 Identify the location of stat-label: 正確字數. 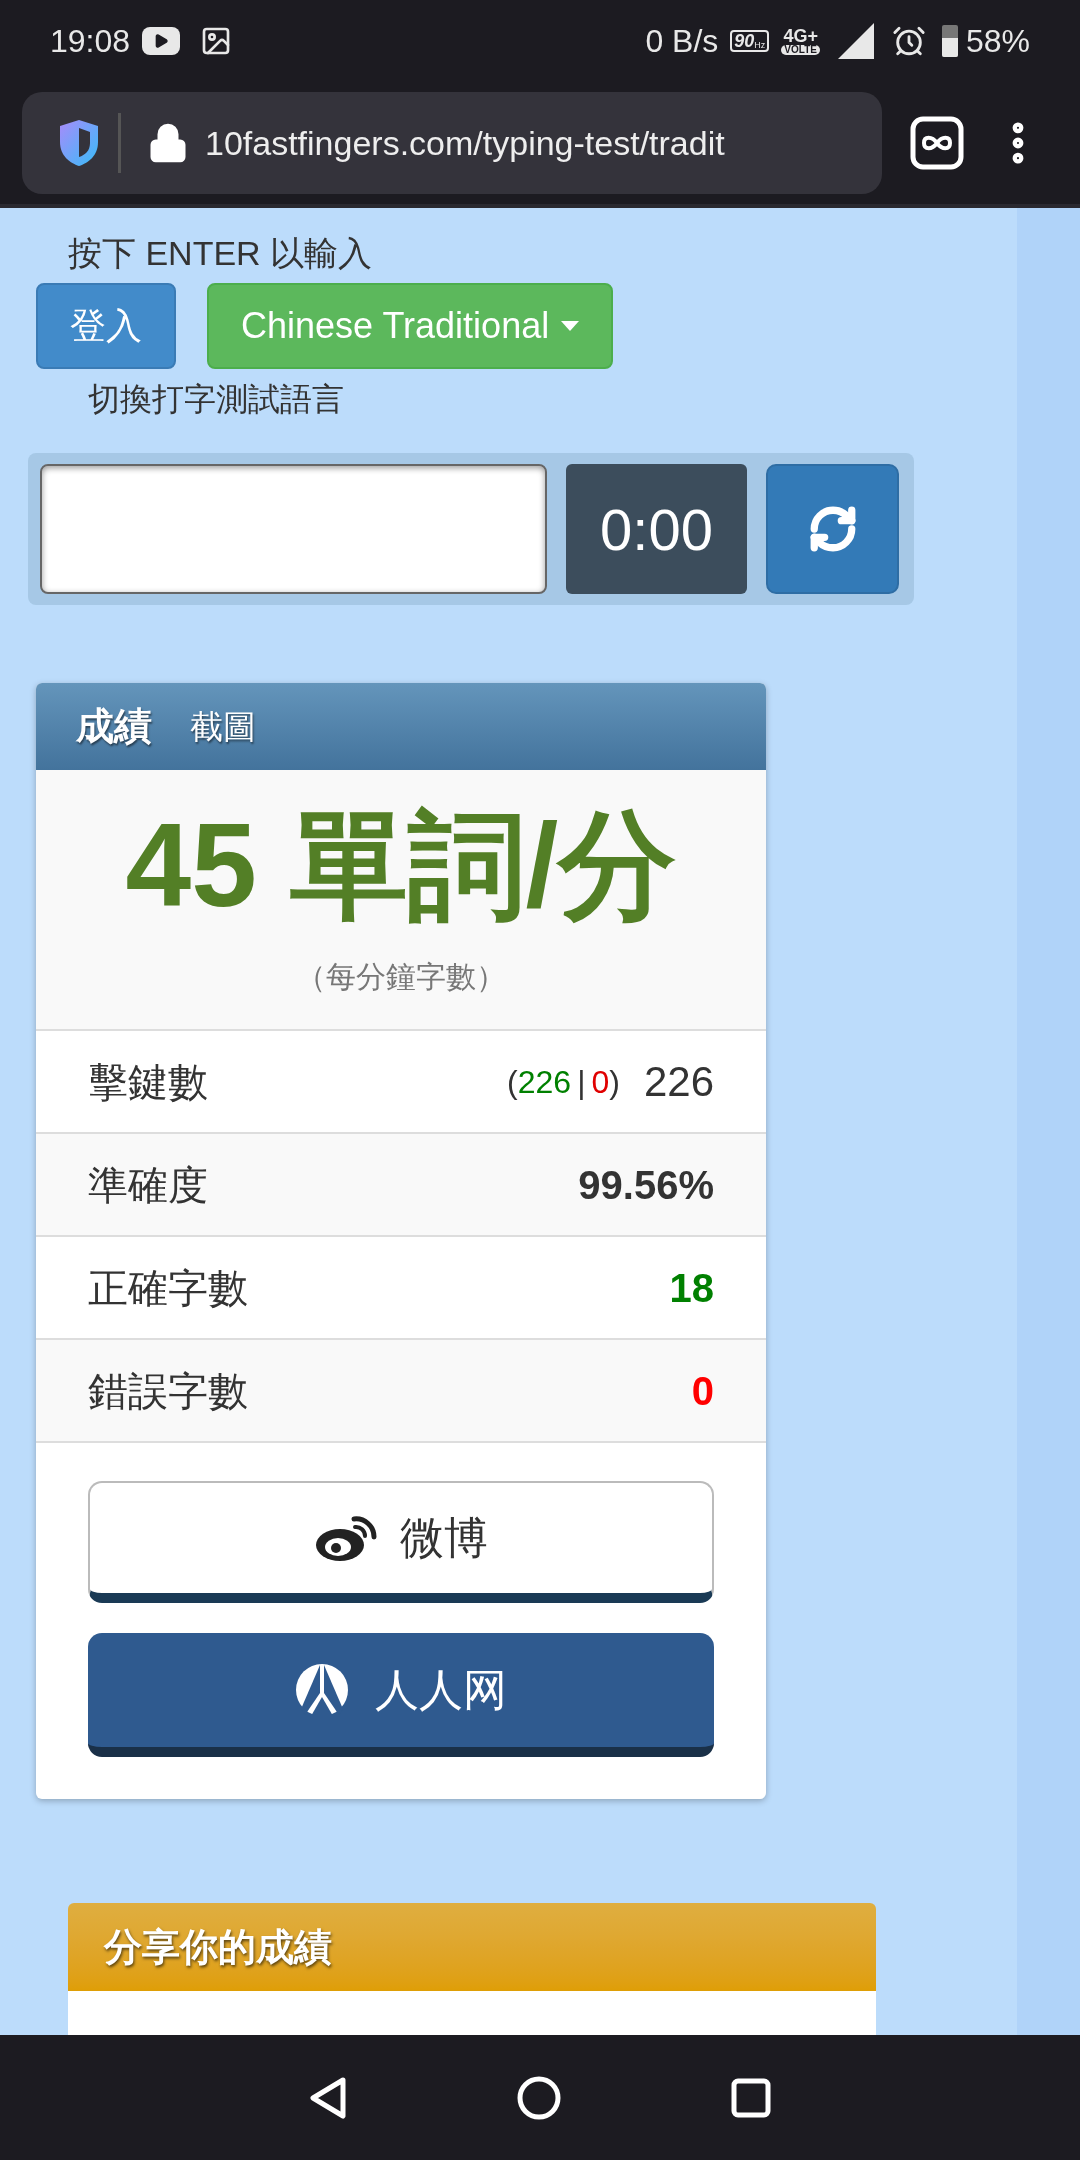
(168, 1288).